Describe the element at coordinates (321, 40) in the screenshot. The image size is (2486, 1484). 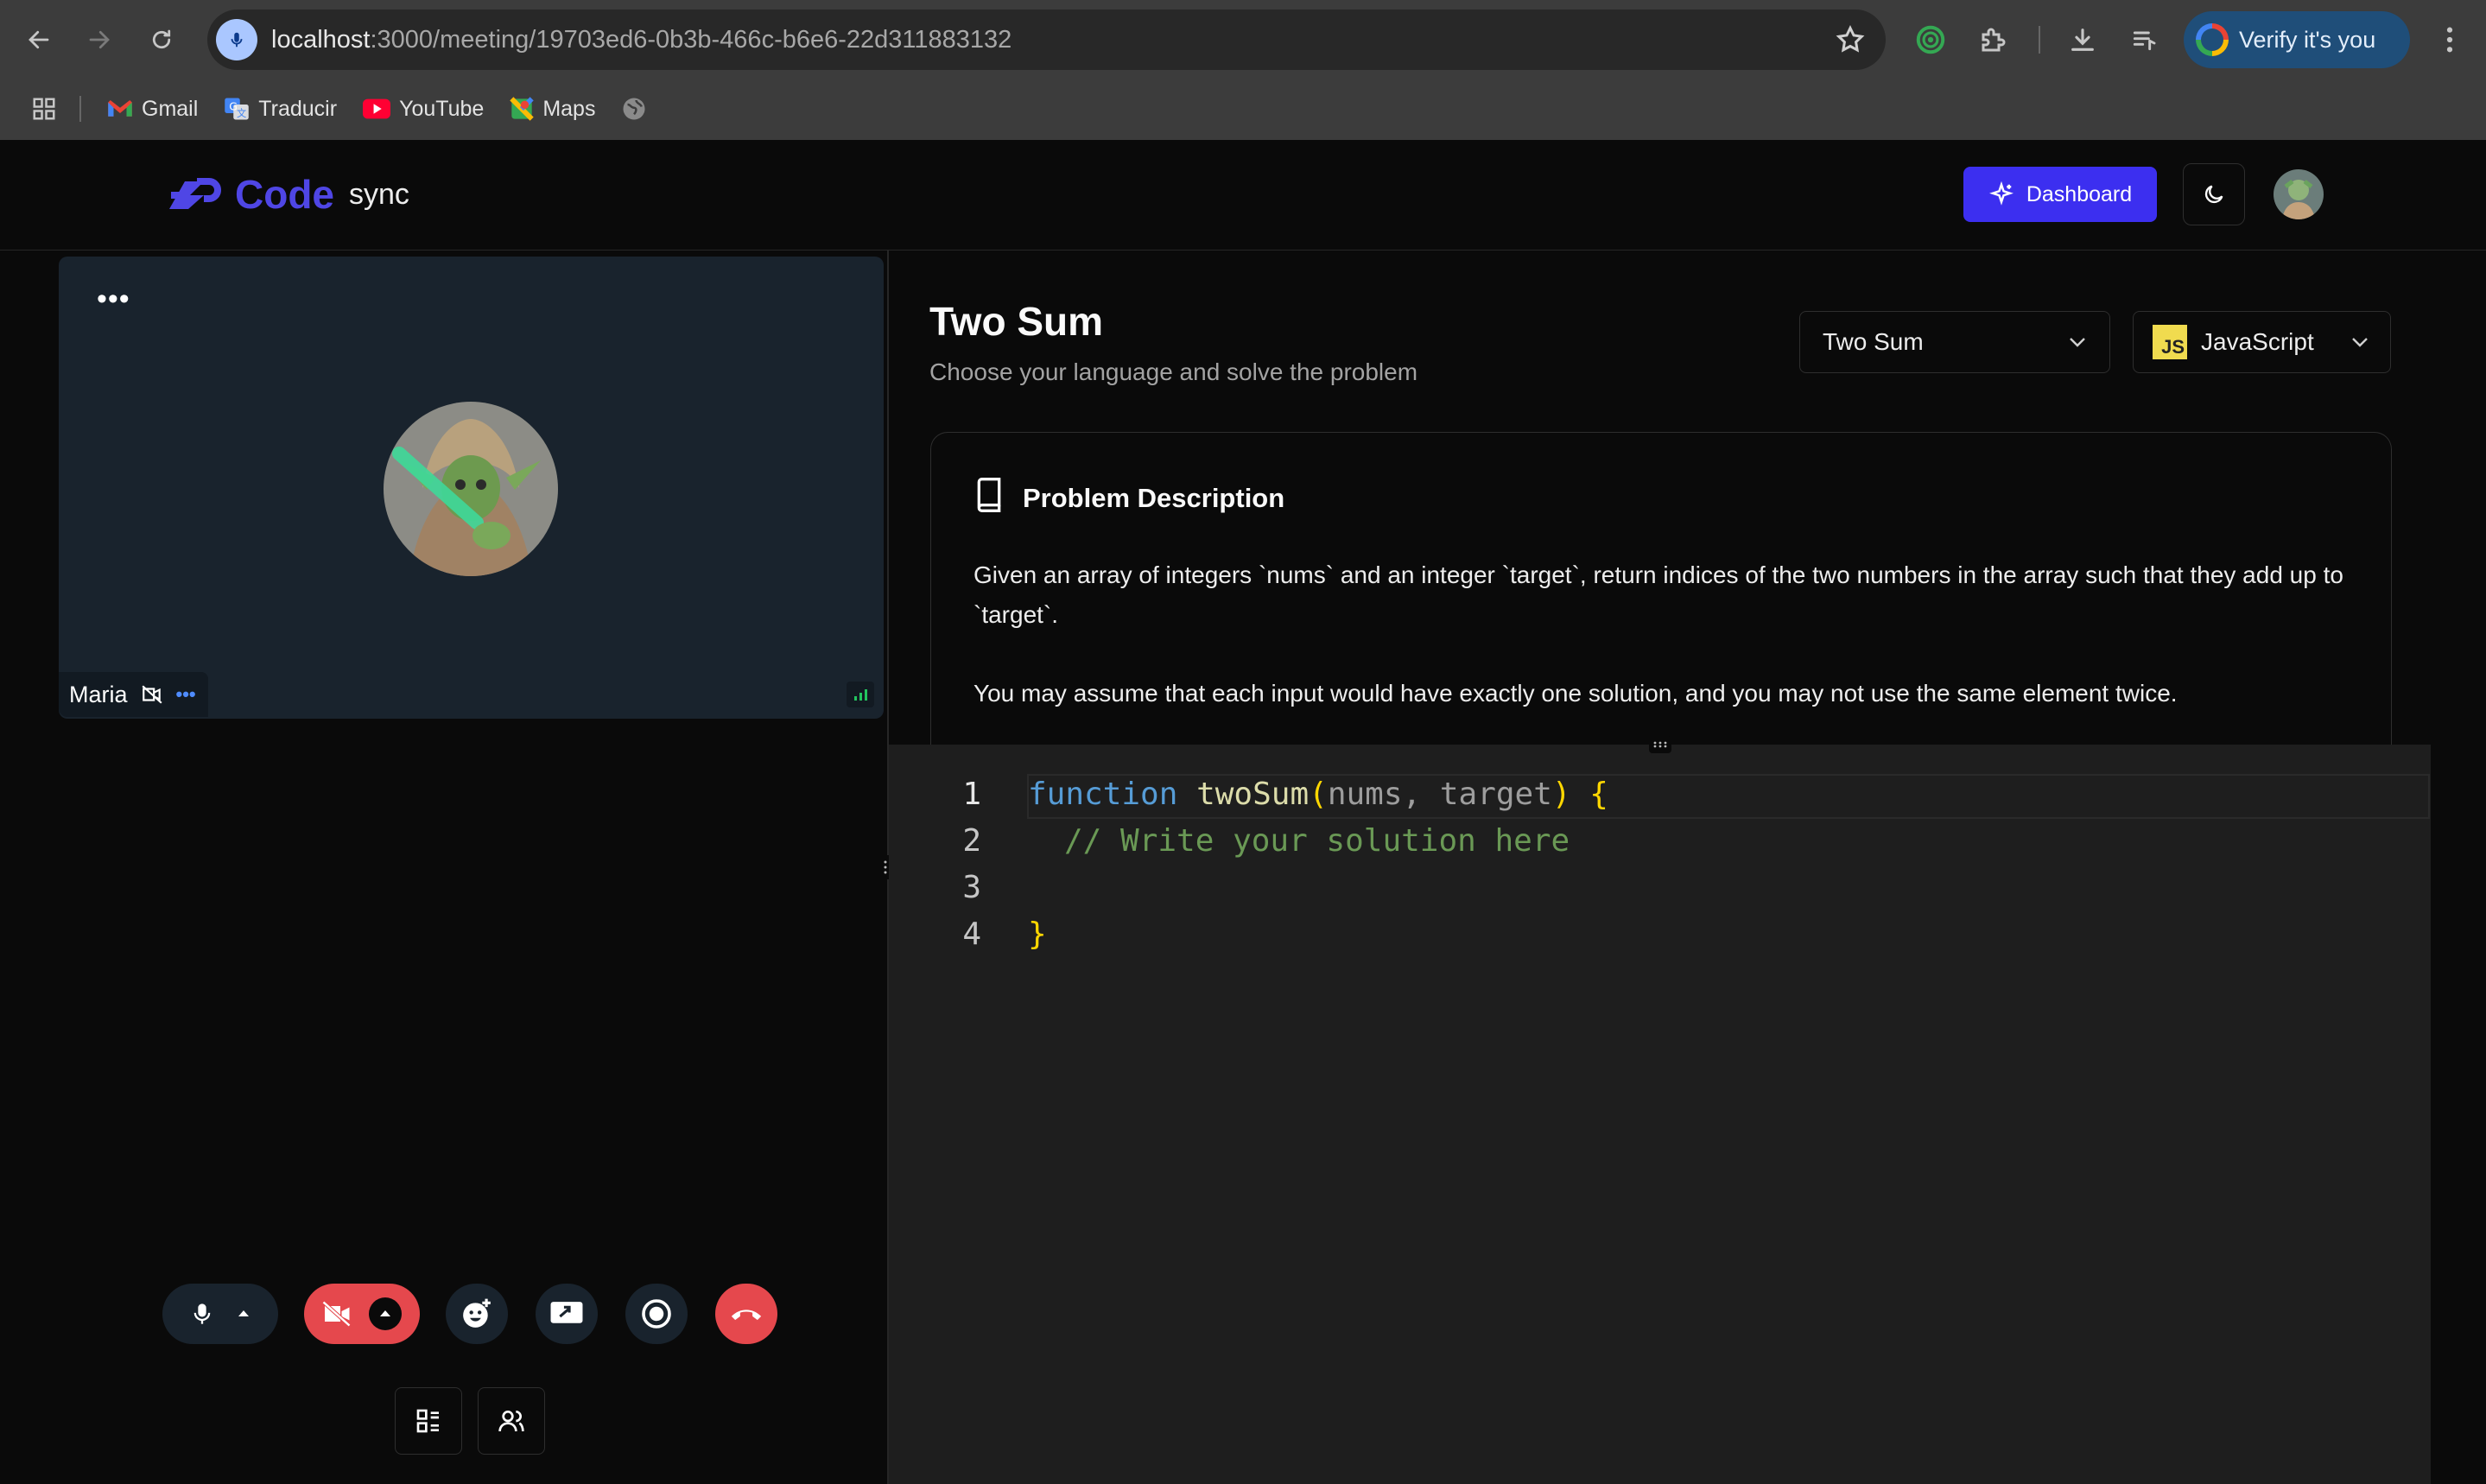
I see `url-host: localhost` at that location.